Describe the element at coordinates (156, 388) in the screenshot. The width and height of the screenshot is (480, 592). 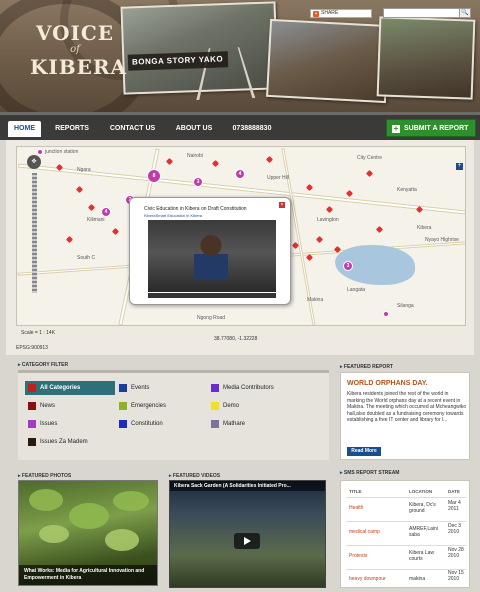
I see `category-events: Events` at that location.